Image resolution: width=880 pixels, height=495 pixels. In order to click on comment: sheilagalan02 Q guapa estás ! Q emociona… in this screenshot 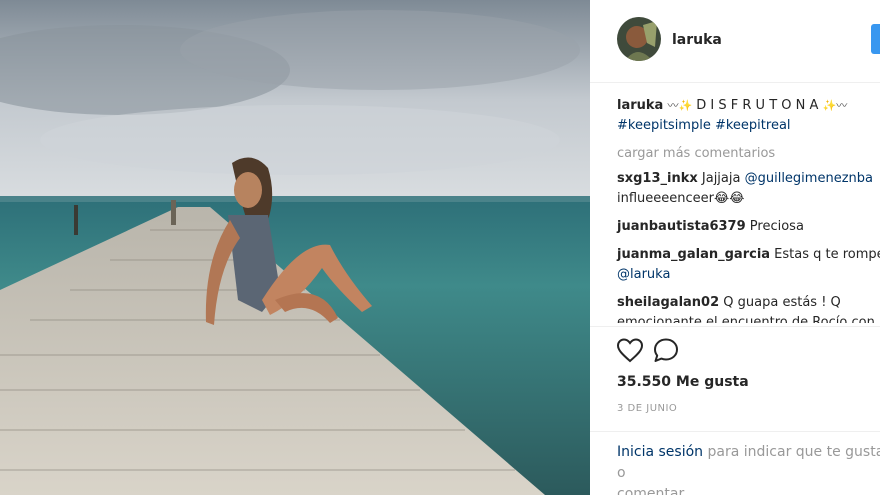, I will do `click(748, 308)`.